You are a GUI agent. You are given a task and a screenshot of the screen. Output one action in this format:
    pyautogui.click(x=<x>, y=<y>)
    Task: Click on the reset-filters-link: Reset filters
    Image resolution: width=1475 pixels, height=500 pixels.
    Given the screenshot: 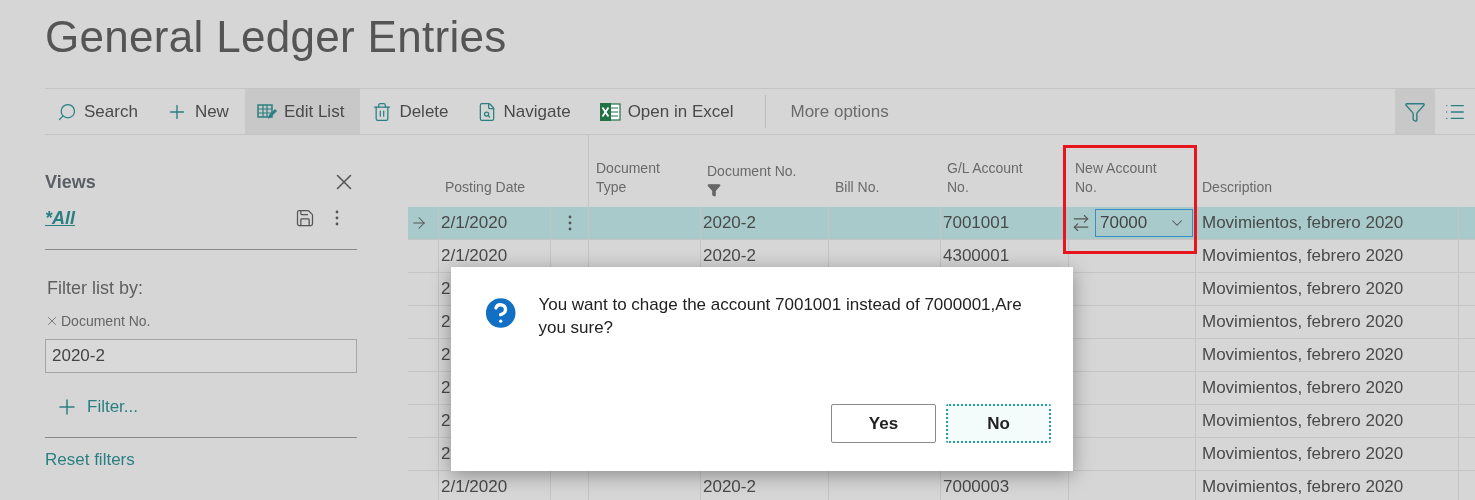 What is the action you would take?
    pyautogui.click(x=201, y=460)
    